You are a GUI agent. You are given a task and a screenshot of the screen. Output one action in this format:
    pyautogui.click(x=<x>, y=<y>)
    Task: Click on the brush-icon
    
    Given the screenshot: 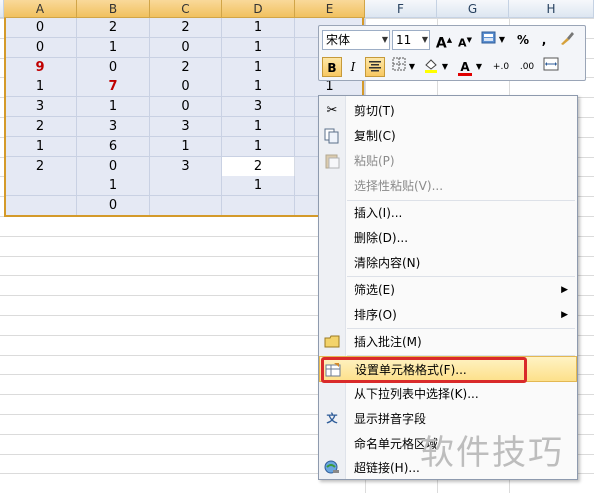 What is the action you would take?
    pyautogui.click(x=567, y=38)
    